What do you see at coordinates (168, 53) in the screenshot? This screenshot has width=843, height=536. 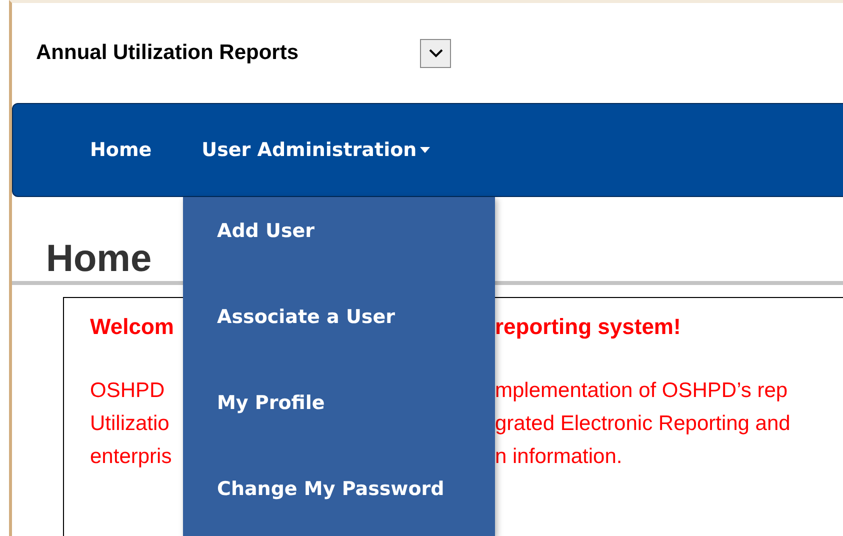 I see `report-label: Annual Utilization Reports` at bounding box center [168, 53].